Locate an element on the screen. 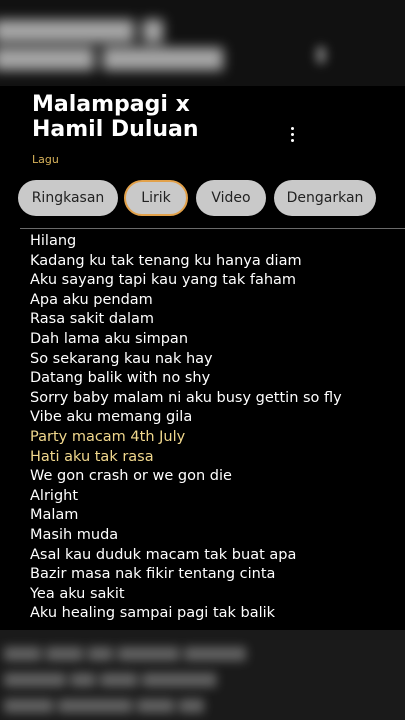  blurred-icon is located at coordinates (321, 55).